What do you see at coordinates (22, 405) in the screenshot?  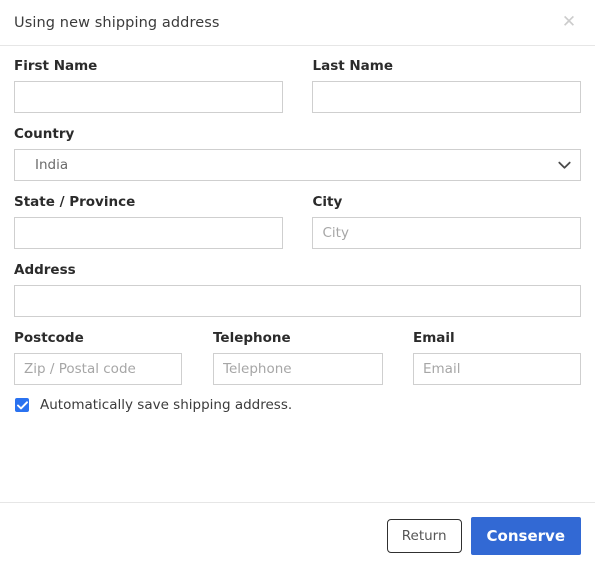 I see `autosave-checkbox` at bounding box center [22, 405].